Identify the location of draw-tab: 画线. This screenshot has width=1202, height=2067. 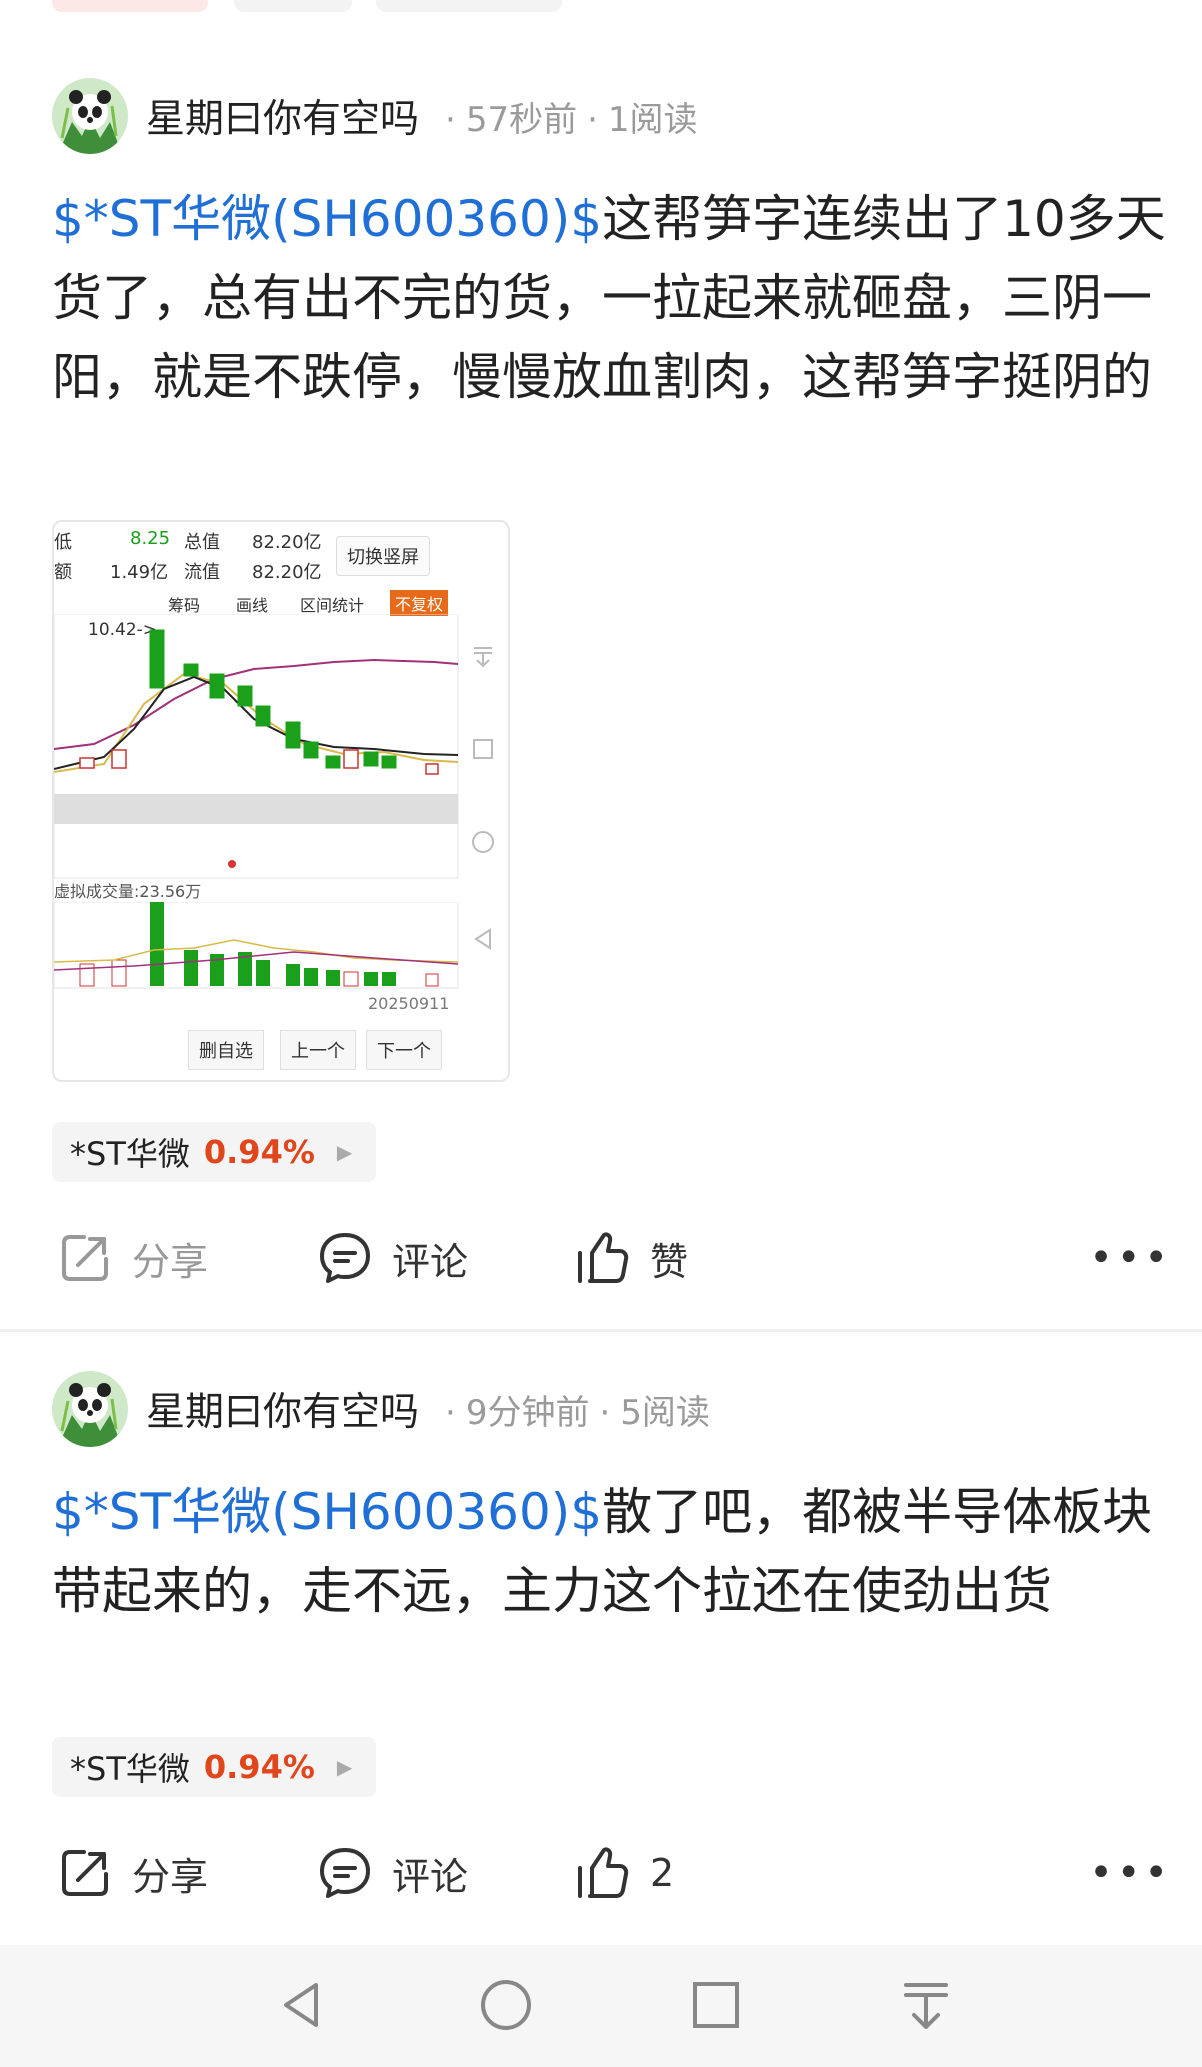
(252, 604).